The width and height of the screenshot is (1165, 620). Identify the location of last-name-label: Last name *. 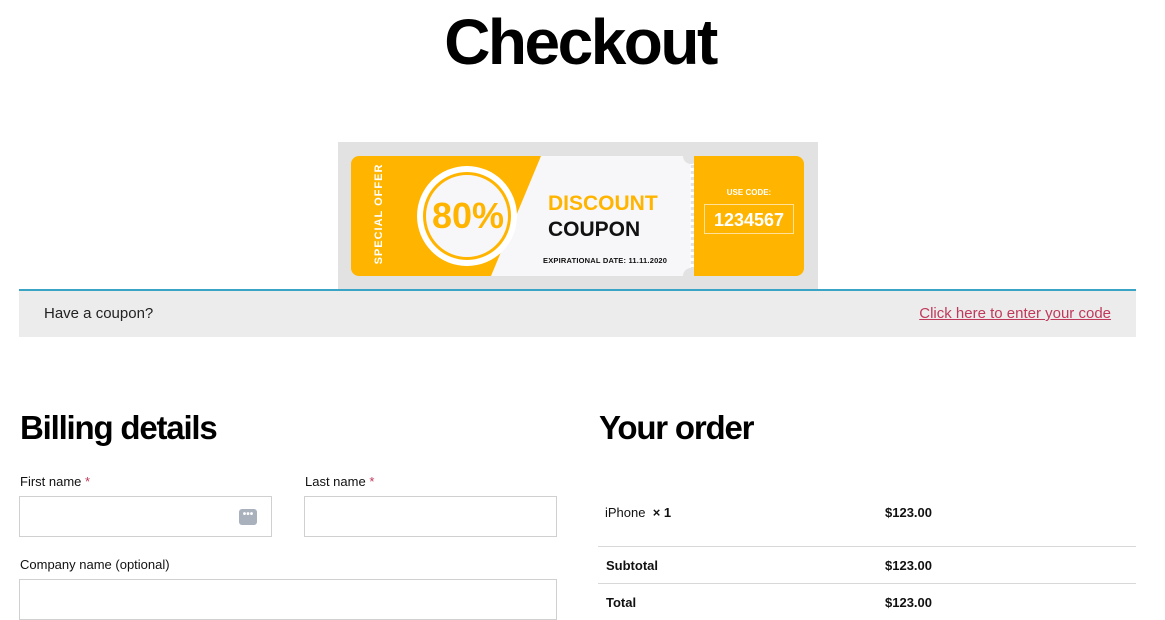
(339, 481).